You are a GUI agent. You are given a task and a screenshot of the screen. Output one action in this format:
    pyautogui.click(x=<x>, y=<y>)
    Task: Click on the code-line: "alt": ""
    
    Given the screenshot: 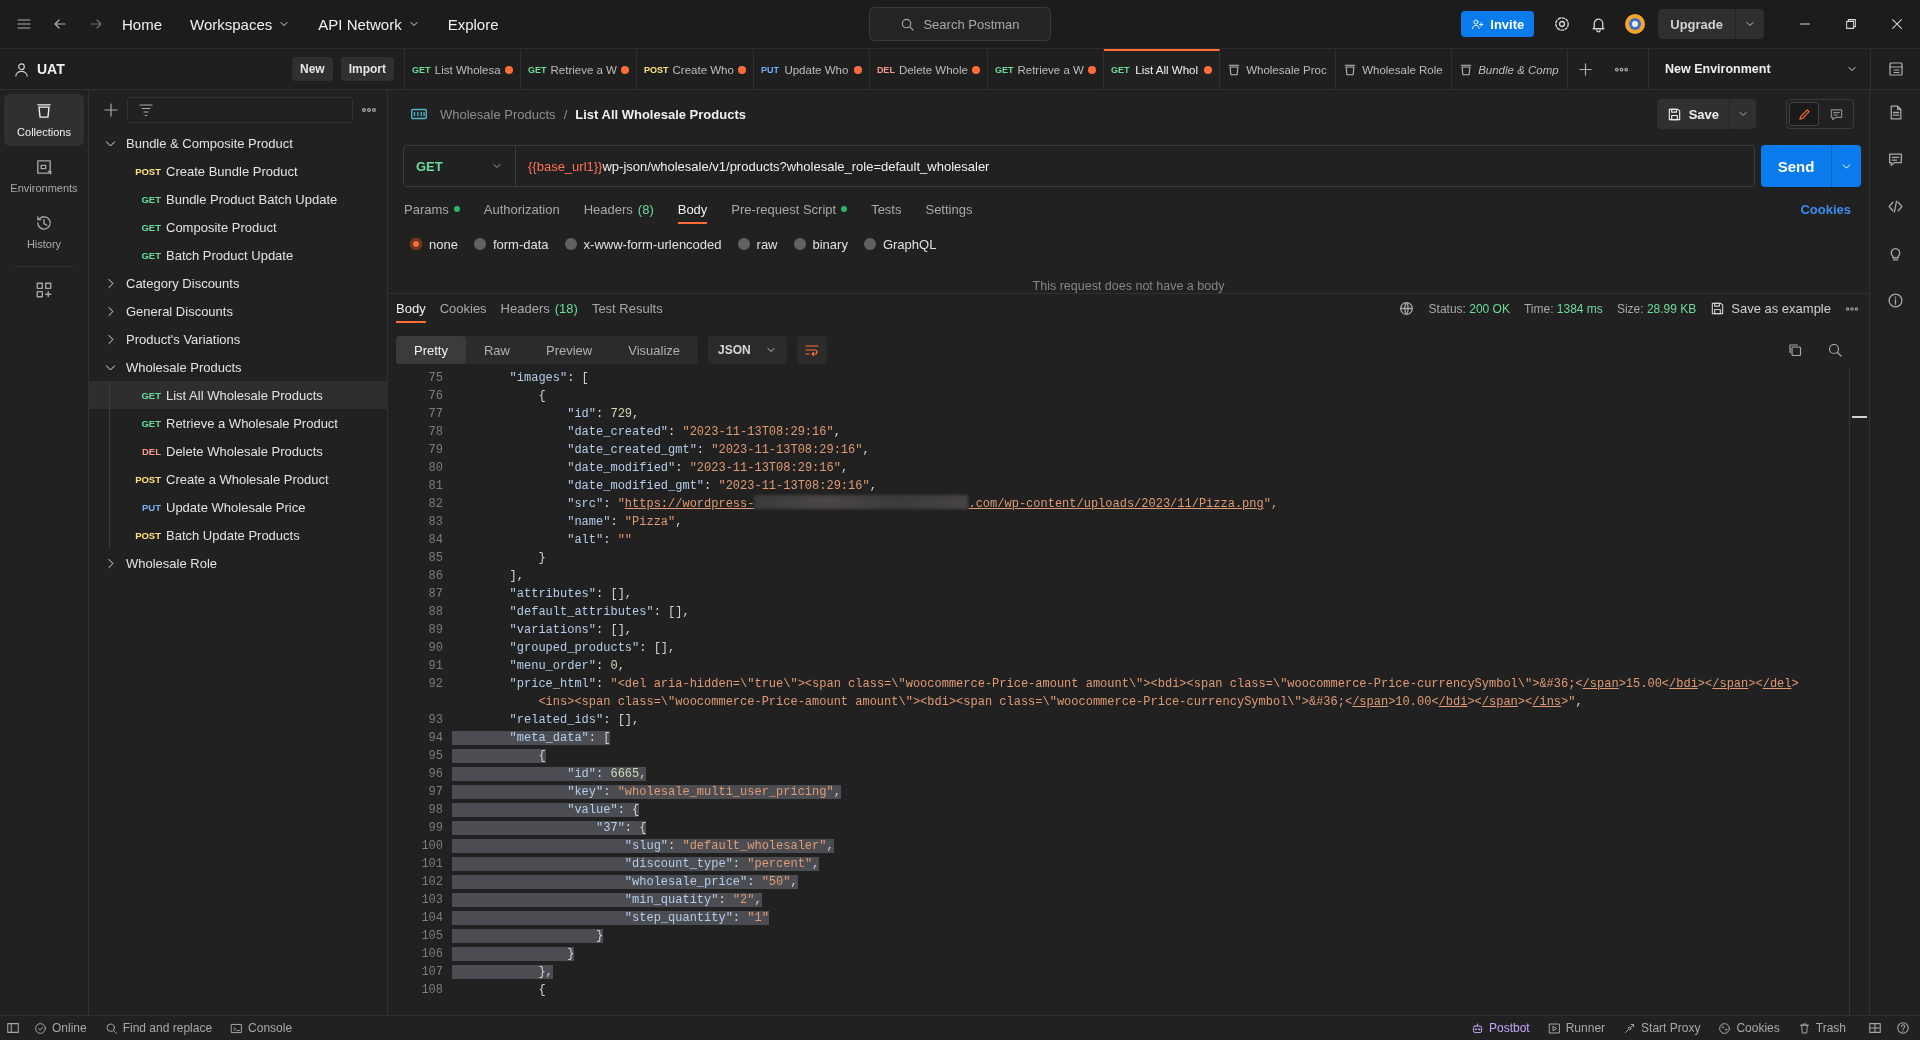 What is the action you would take?
    pyautogui.click(x=599, y=540)
    